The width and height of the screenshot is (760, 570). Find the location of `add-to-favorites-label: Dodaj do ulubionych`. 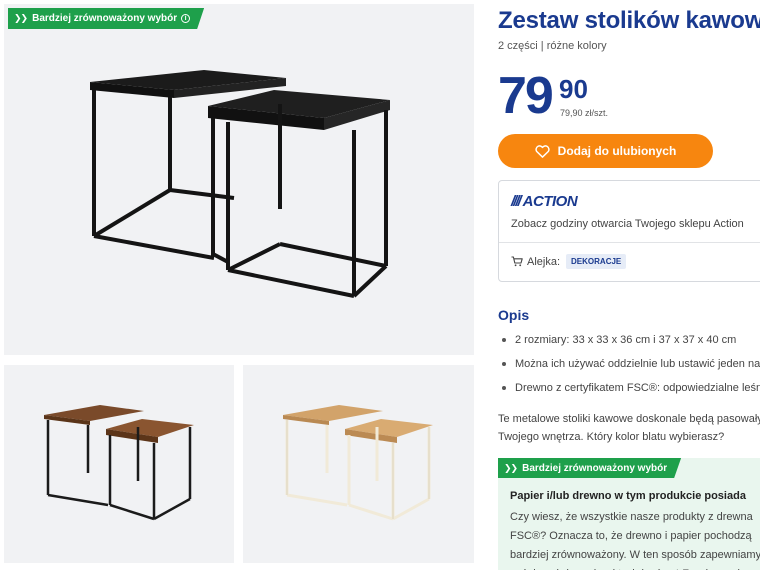

add-to-favorites-label: Dodaj do ulubionych is located at coordinates (617, 151).